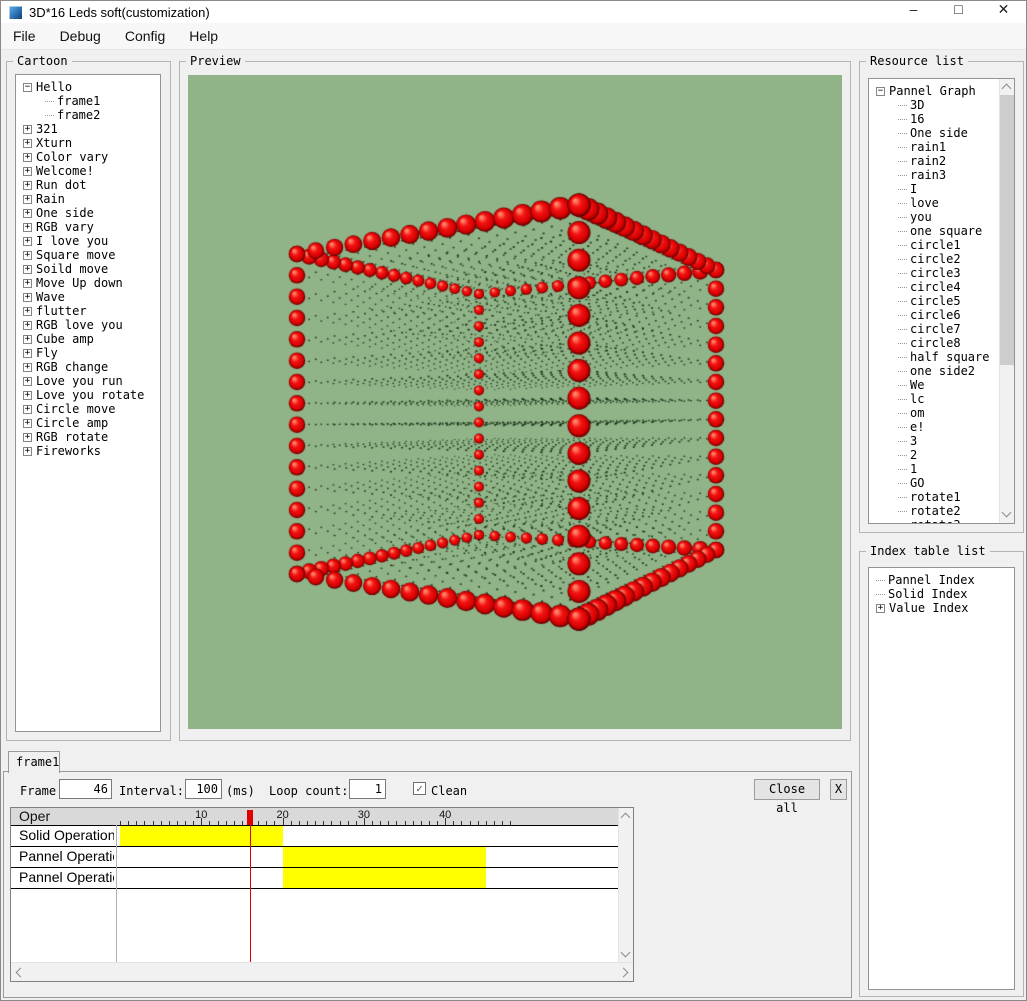  I want to click on tree-item: lc, so click(936, 399).